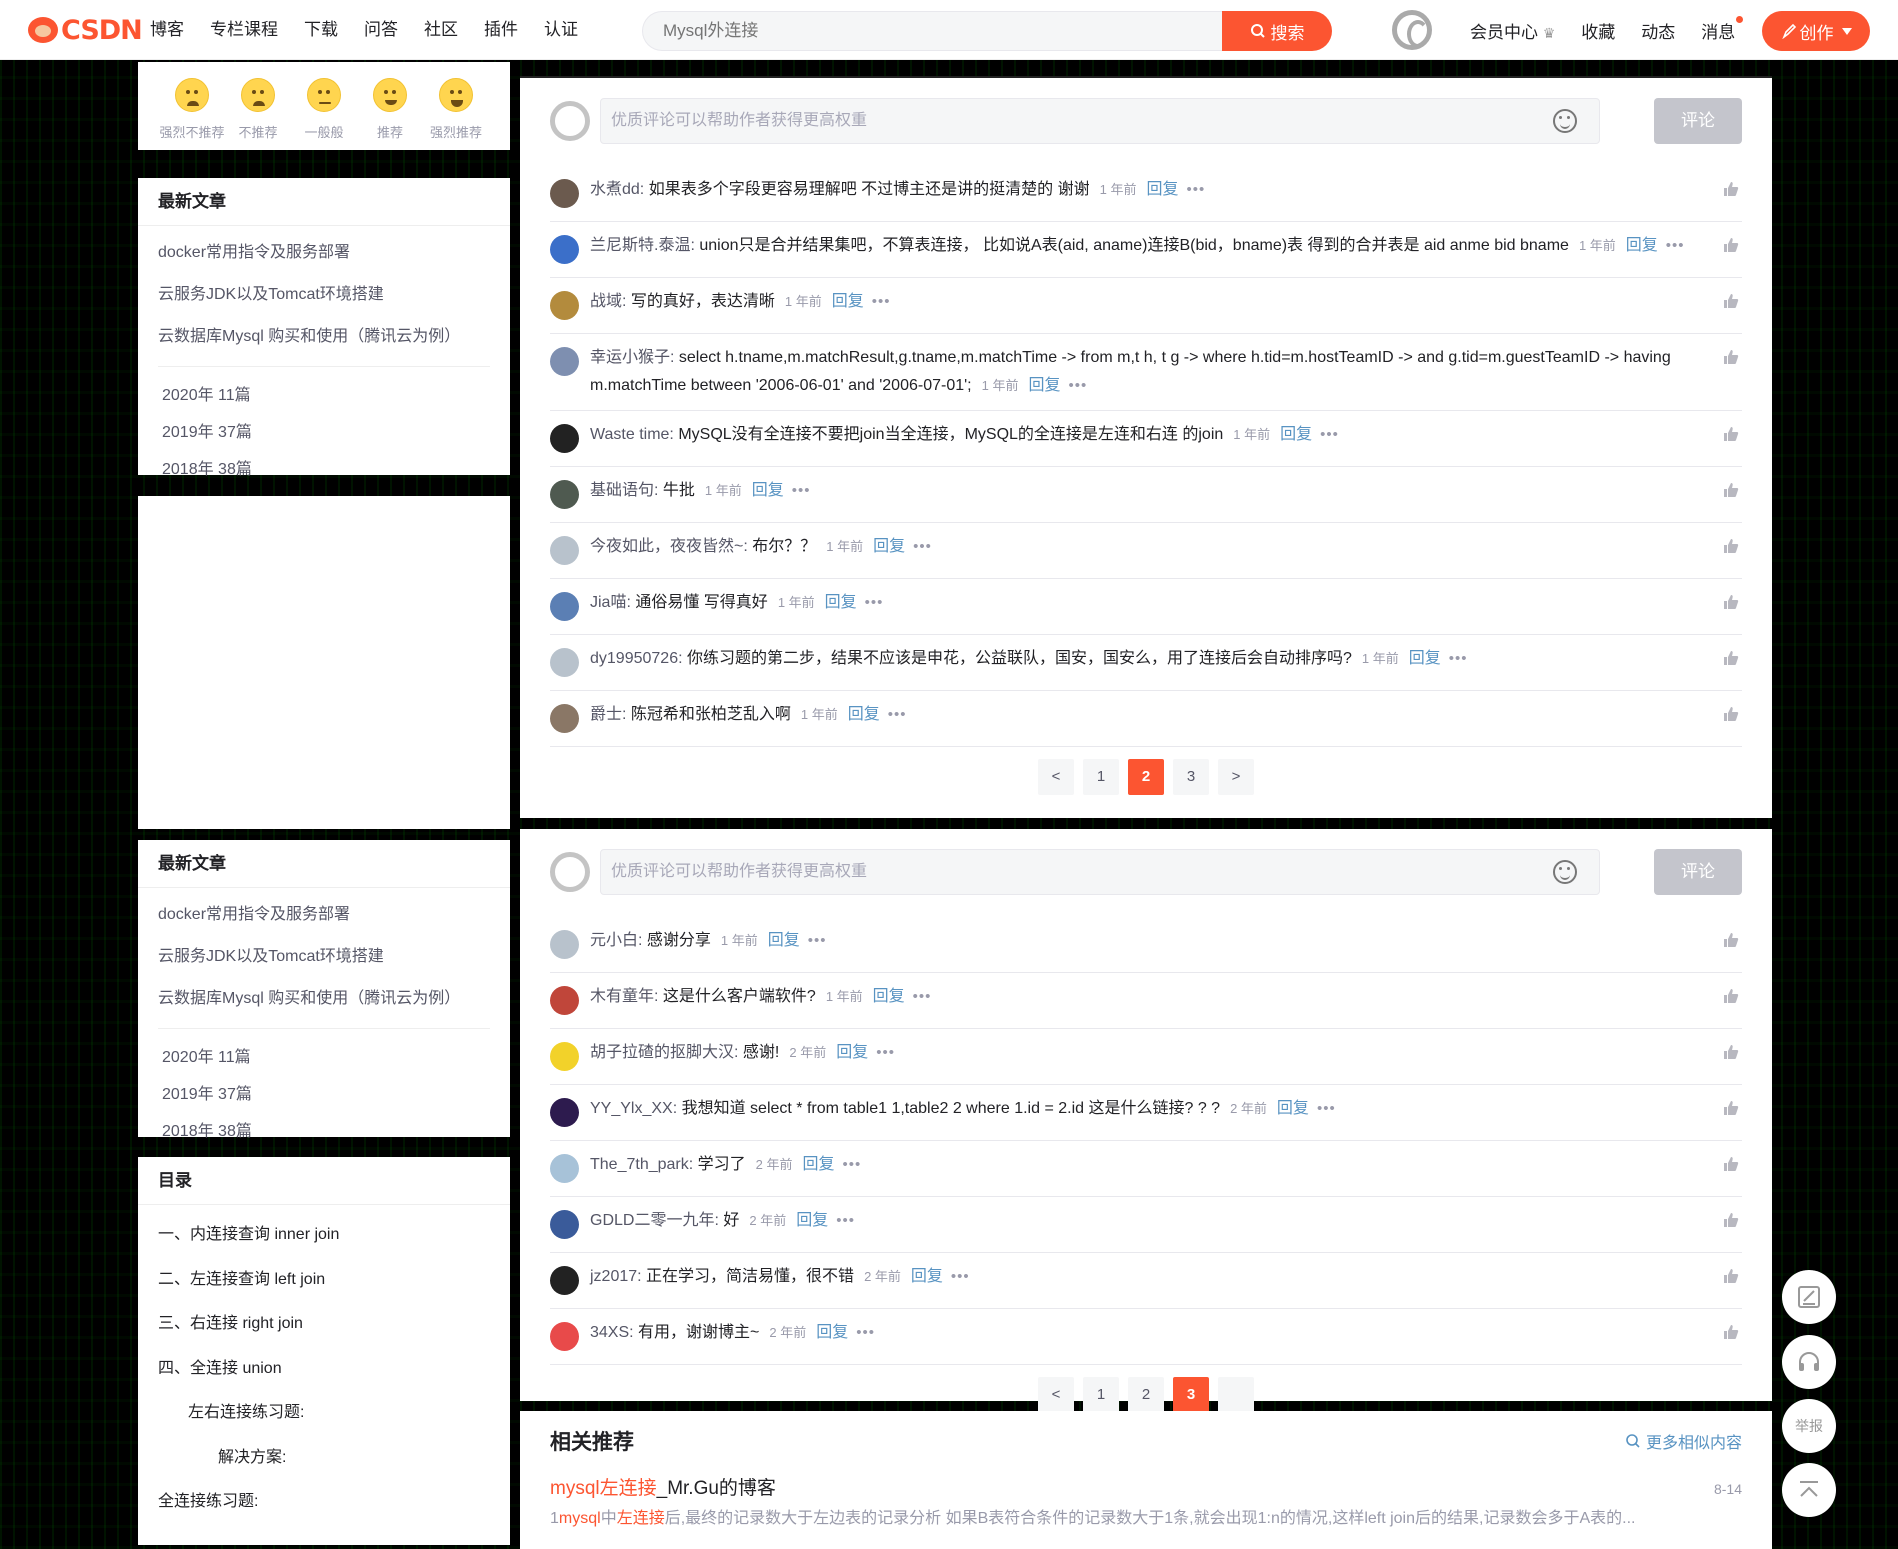 Image resolution: width=1898 pixels, height=1549 pixels. I want to click on back-to-top-button, so click(1809, 1490).